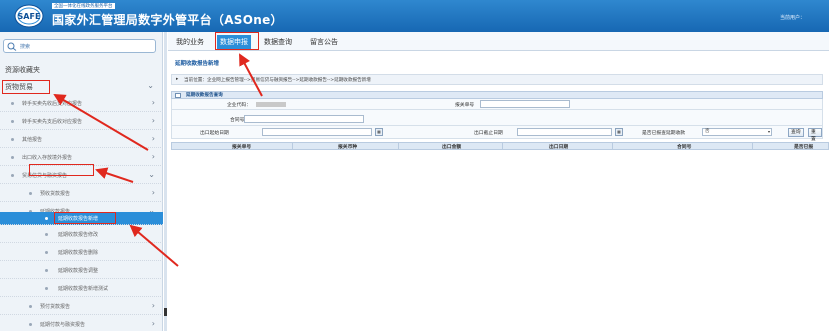 The height and width of the screenshot is (331, 829). I want to click on app-title: 国家外汇管理局数字外管平台（ASOne）, so click(167, 20).